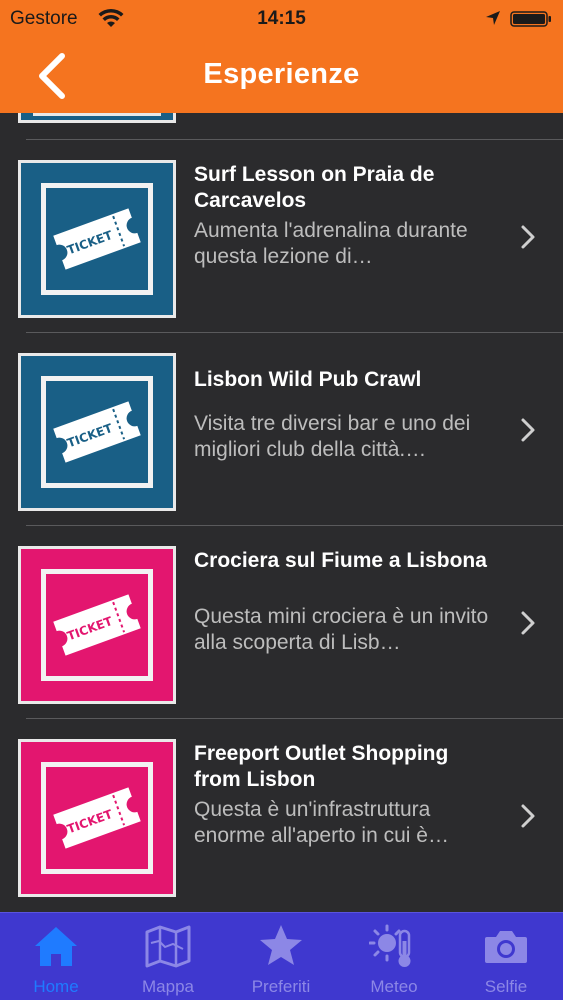 The width and height of the screenshot is (563, 1000). What do you see at coordinates (168, 946) in the screenshot?
I see `map-icon` at bounding box center [168, 946].